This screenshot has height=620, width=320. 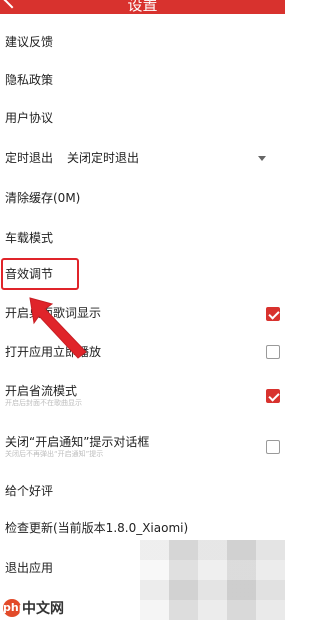 I want to click on settings-item-label: 检查更新(当前版本1.8.0_Xiaomi), so click(x=97, y=528).